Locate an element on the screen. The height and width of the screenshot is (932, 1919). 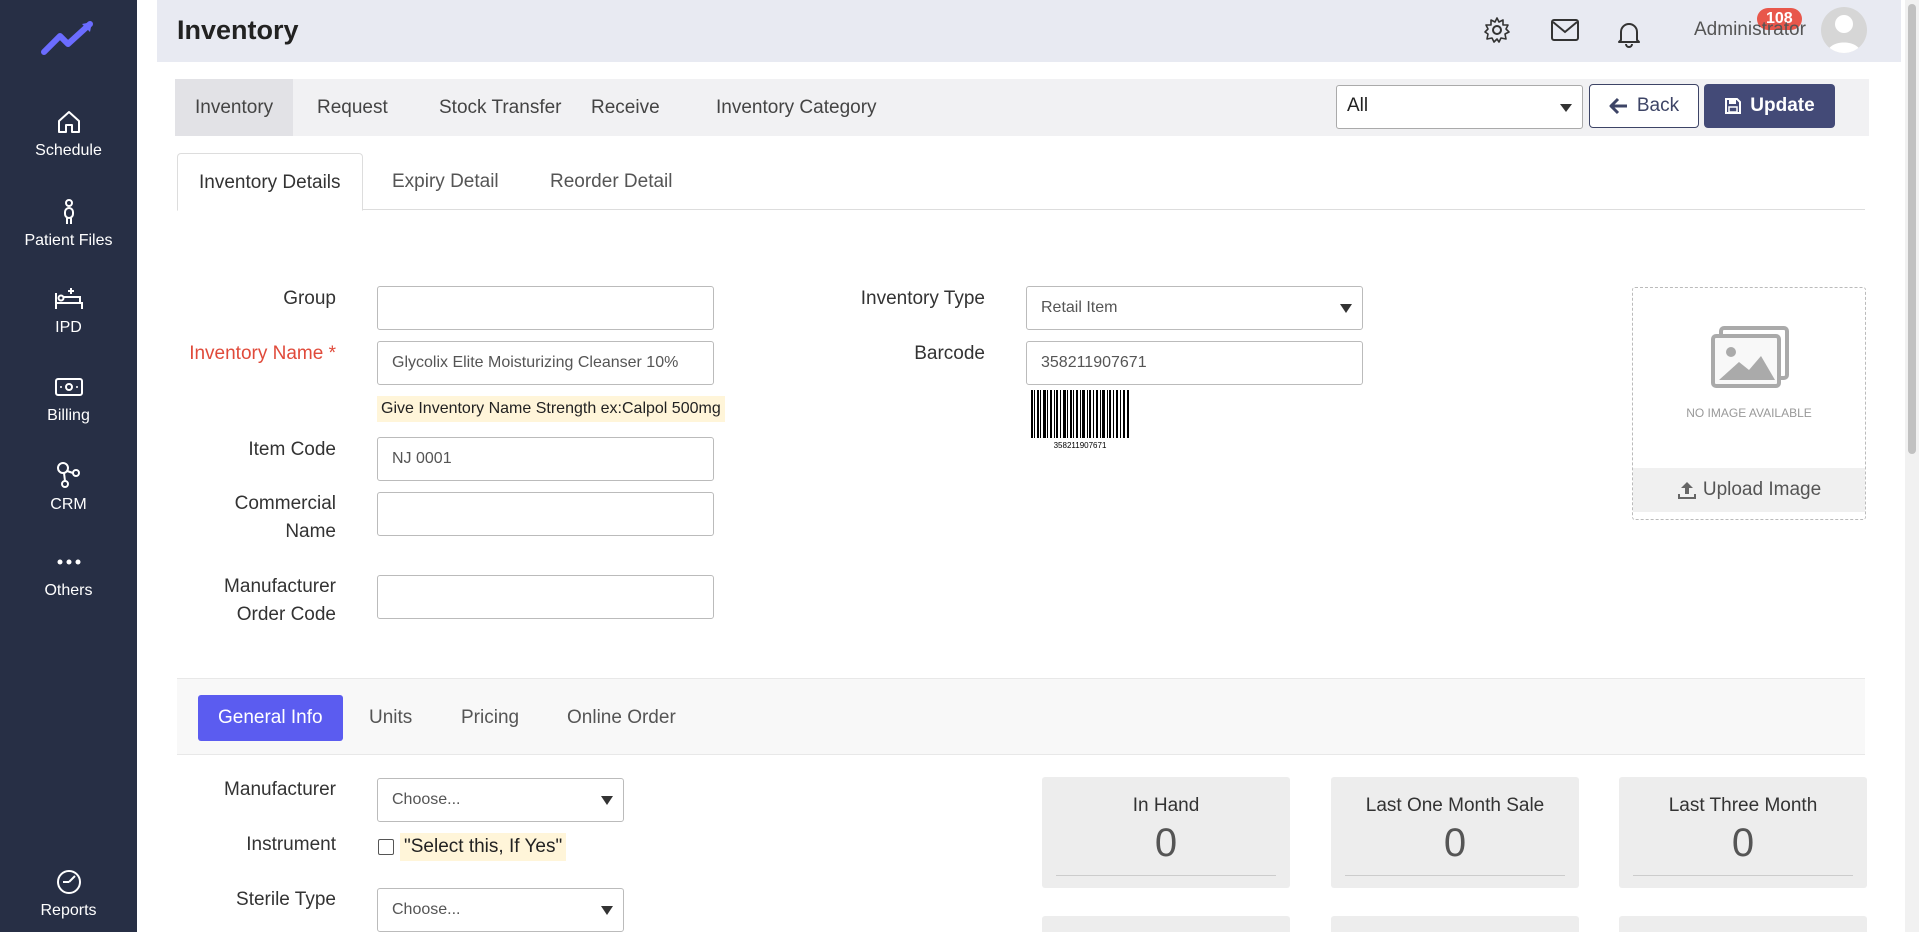
stat-title: Last One Month Sale is located at coordinates (1455, 805).